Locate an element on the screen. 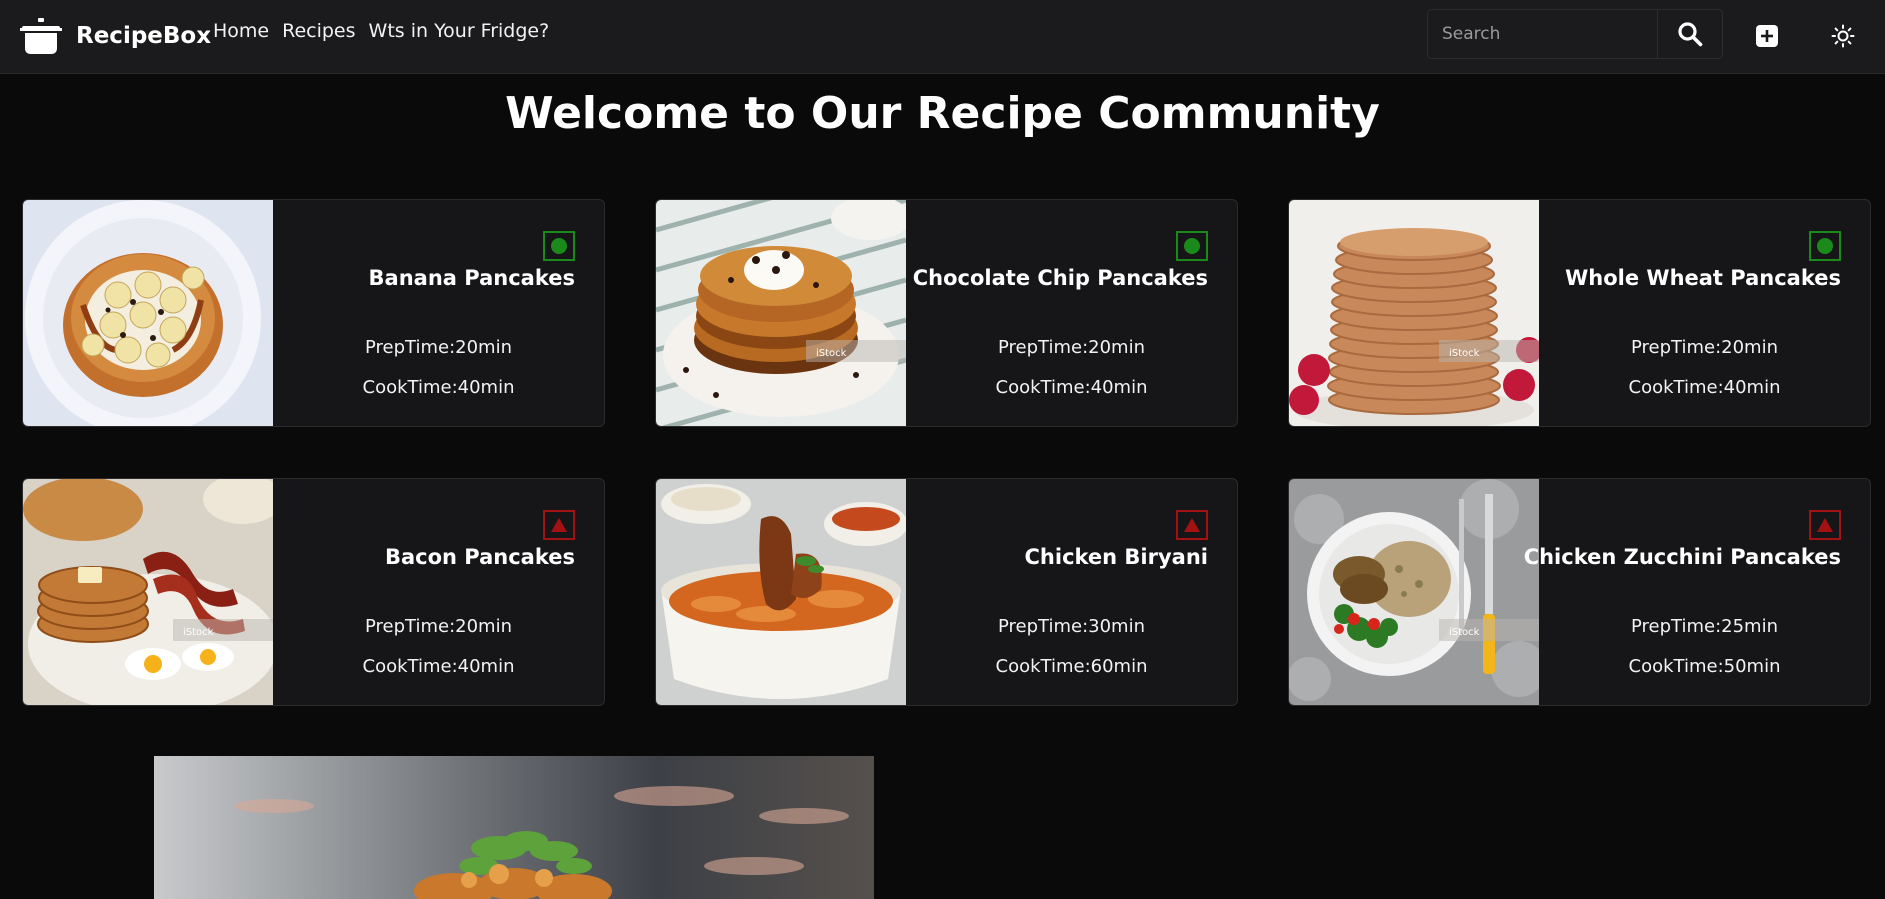 Image resolution: width=1885 pixels, height=899 pixels. search-icon is located at coordinates (1690, 34).